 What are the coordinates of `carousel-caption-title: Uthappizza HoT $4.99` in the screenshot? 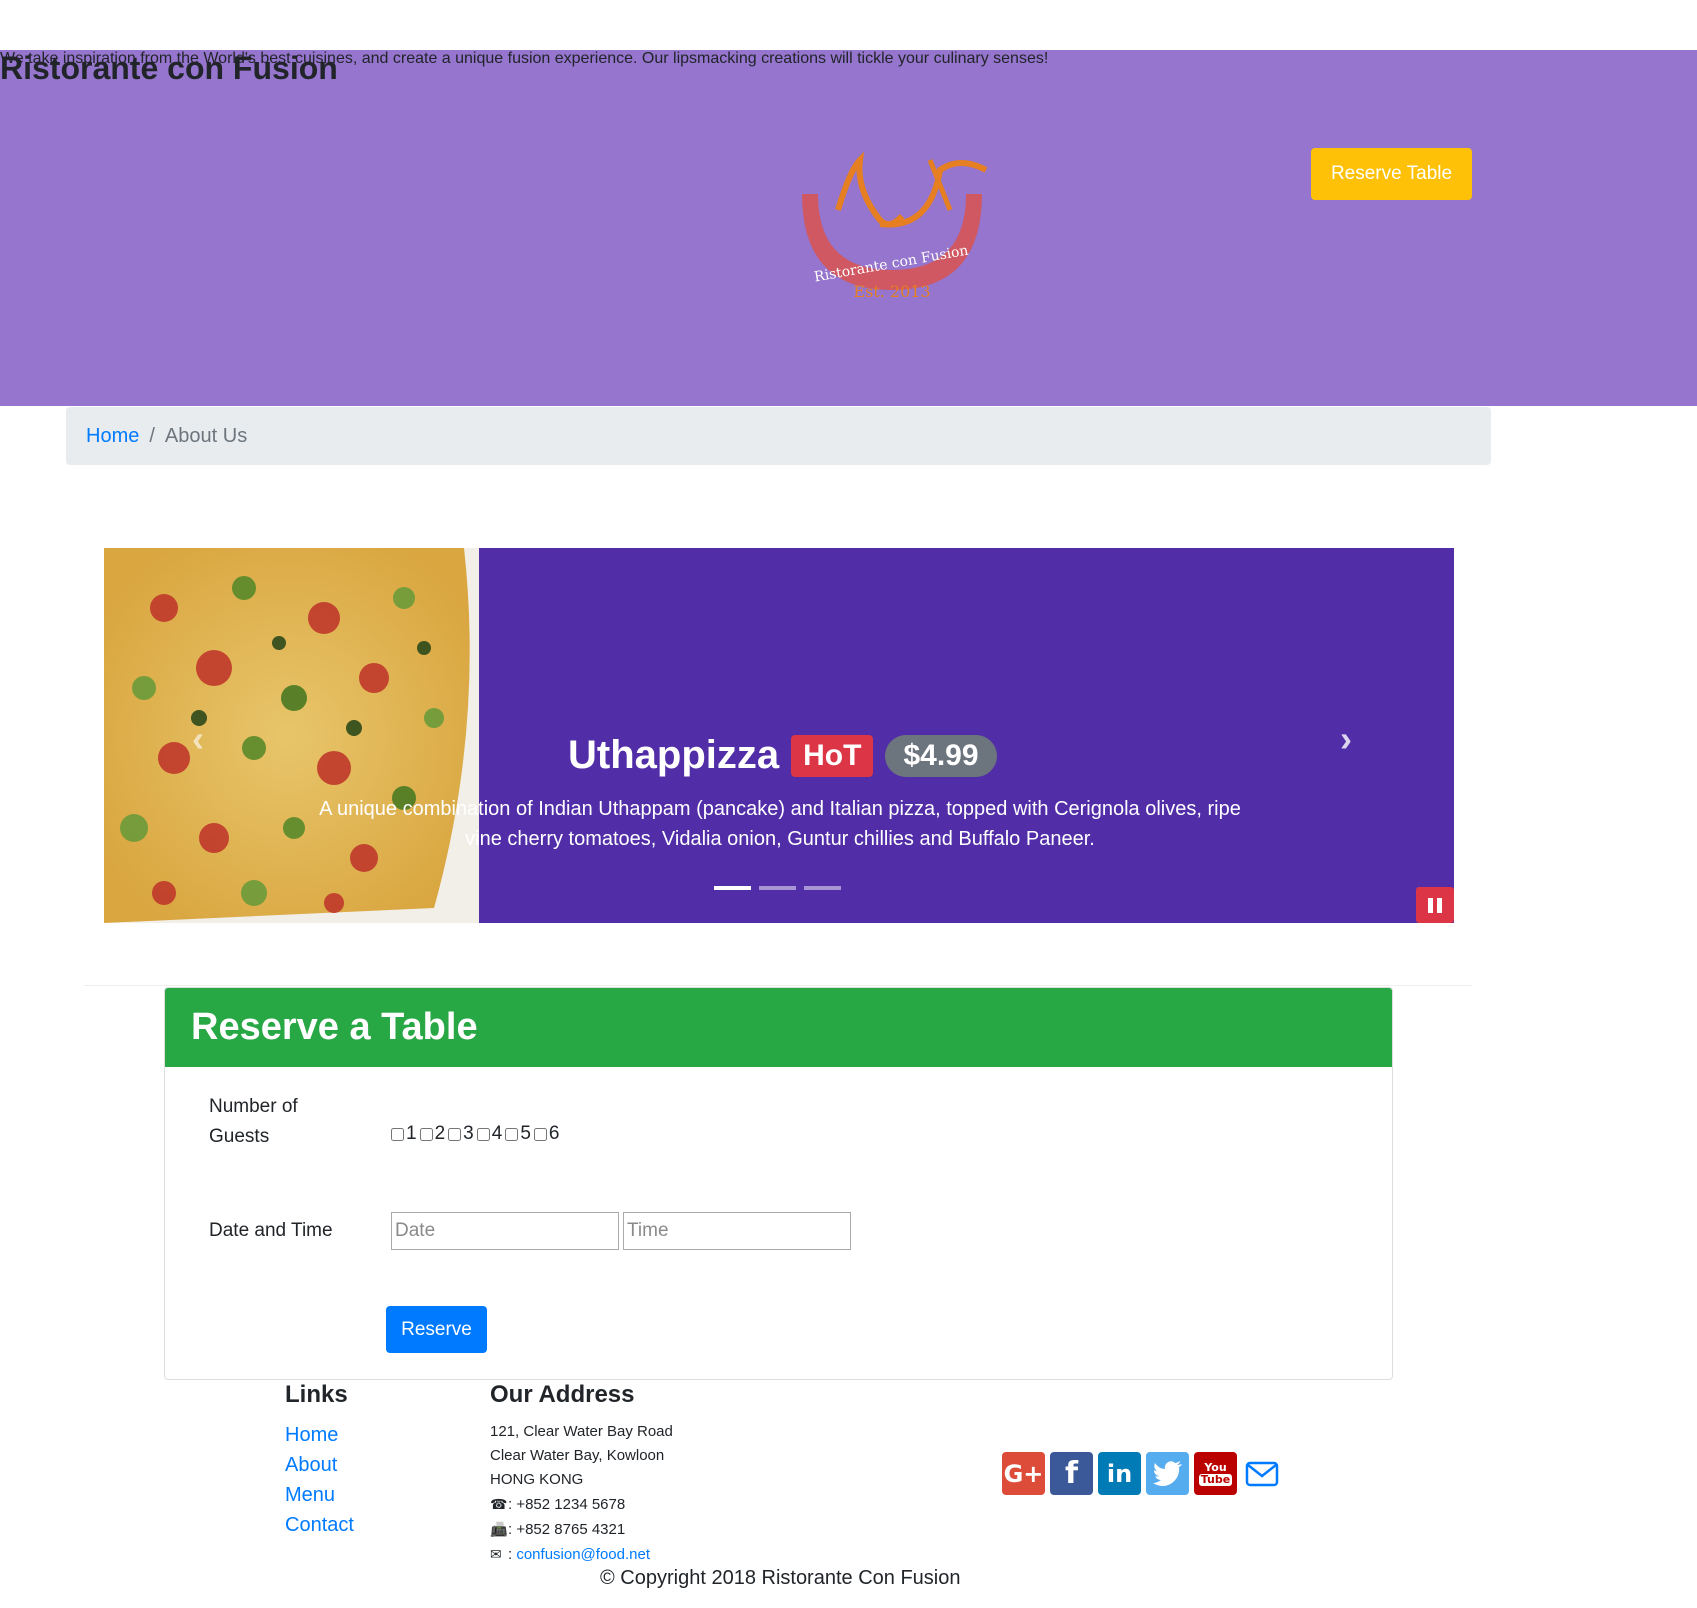 It's located at (782, 755).